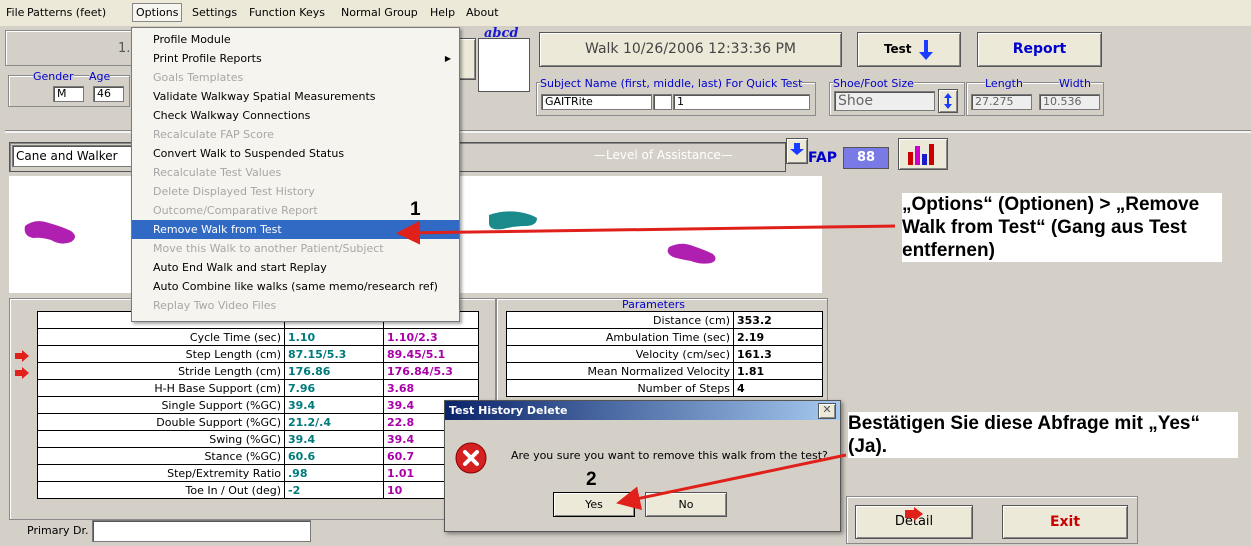 The image size is (1251, 546). Describe the element at coordinates (215, 305) in the screenshot. I see `menu-item-replay-video: Replay Two Video Files` at that location.